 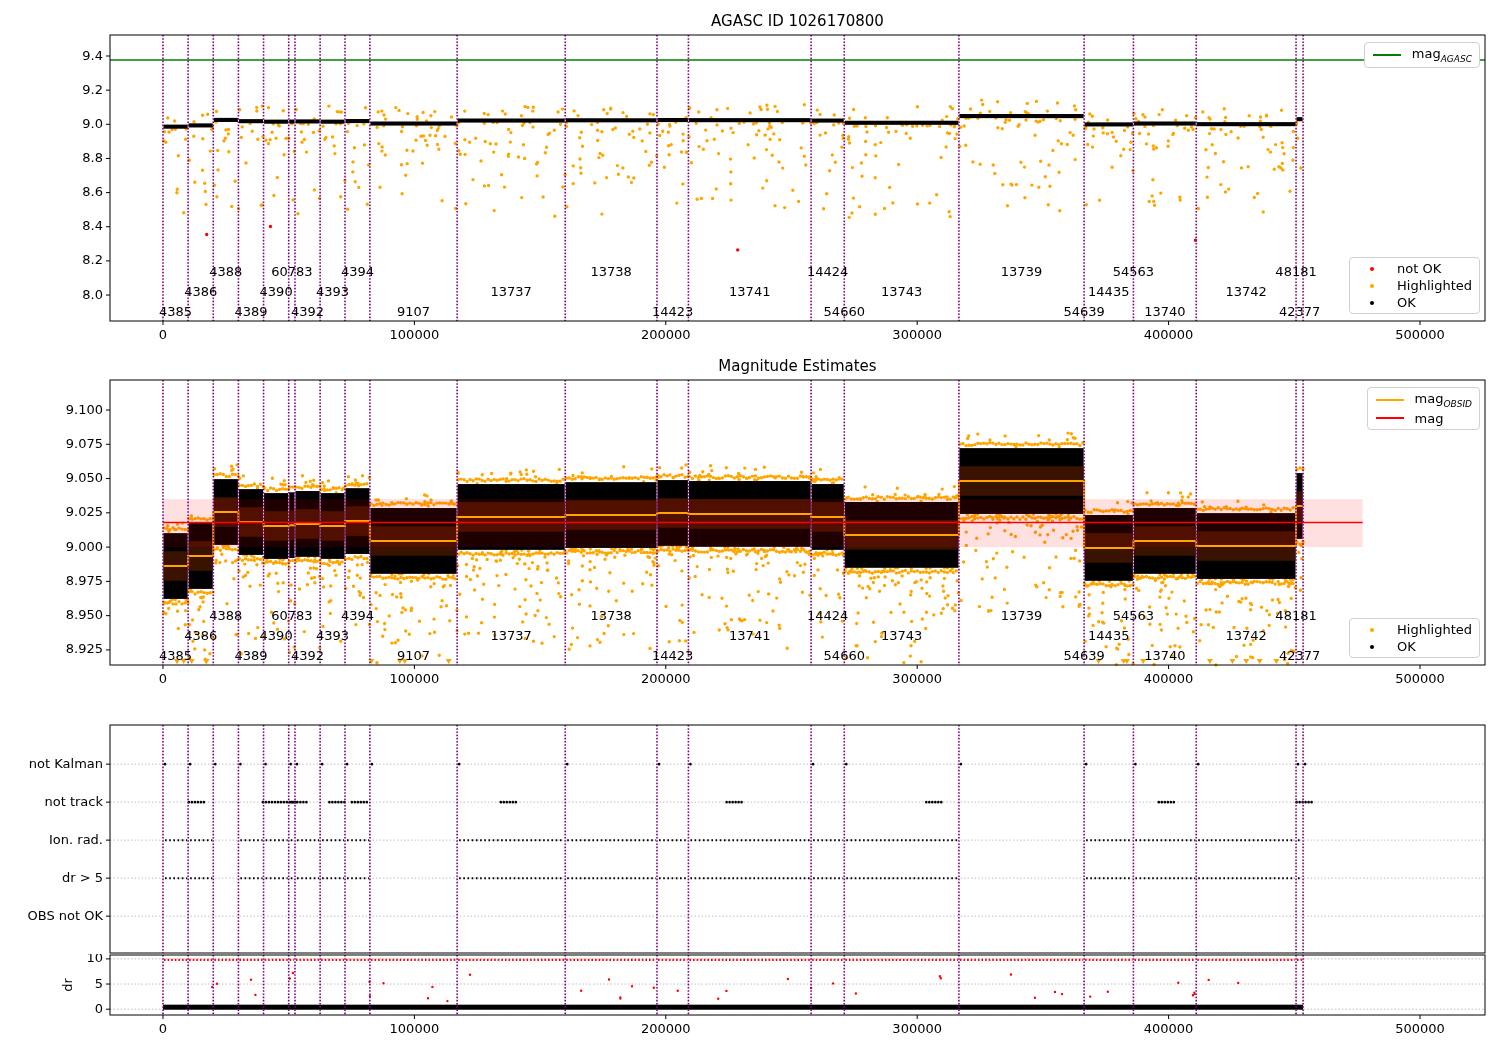 What do you see at coordinates (92, 192) in the screenshot?
I see `tick-label: 8.6` at bounding box center [92, 192].